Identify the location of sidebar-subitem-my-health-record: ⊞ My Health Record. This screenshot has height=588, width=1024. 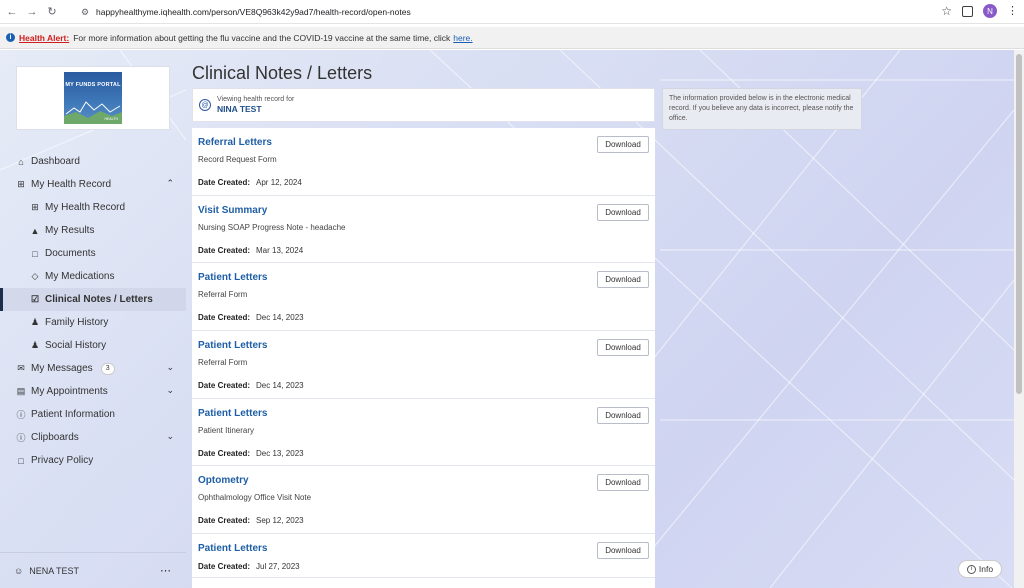
(93, 207).